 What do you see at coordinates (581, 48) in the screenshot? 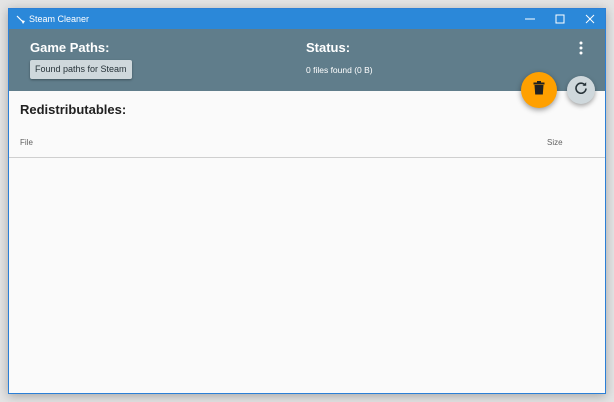
I see `more-vertical-icon` at bounding box center [581, 48].